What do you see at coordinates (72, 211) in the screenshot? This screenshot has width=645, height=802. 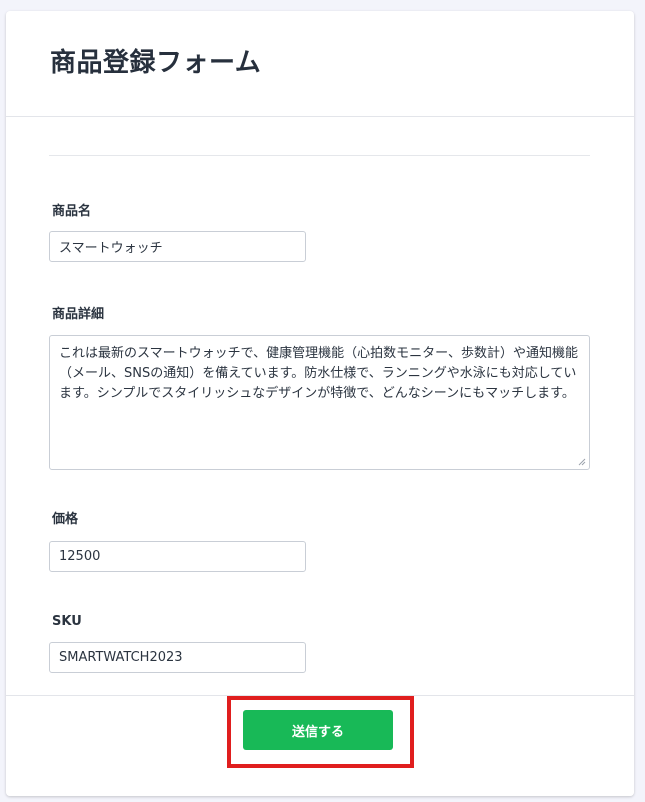 I see `product-name-label: 商品名` at bounding box center [72, 211].